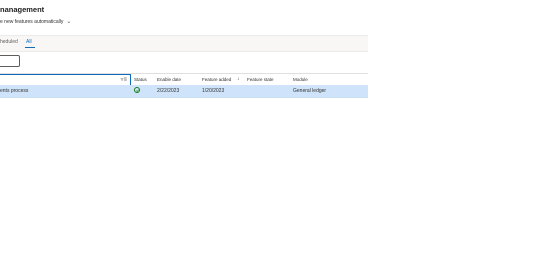 The height and width of the screenshot is (272, 540). What do you see at coordinates (300, 79) in the screenshot?
I see `module-column-header: Module` at bounding box center [300, 79].